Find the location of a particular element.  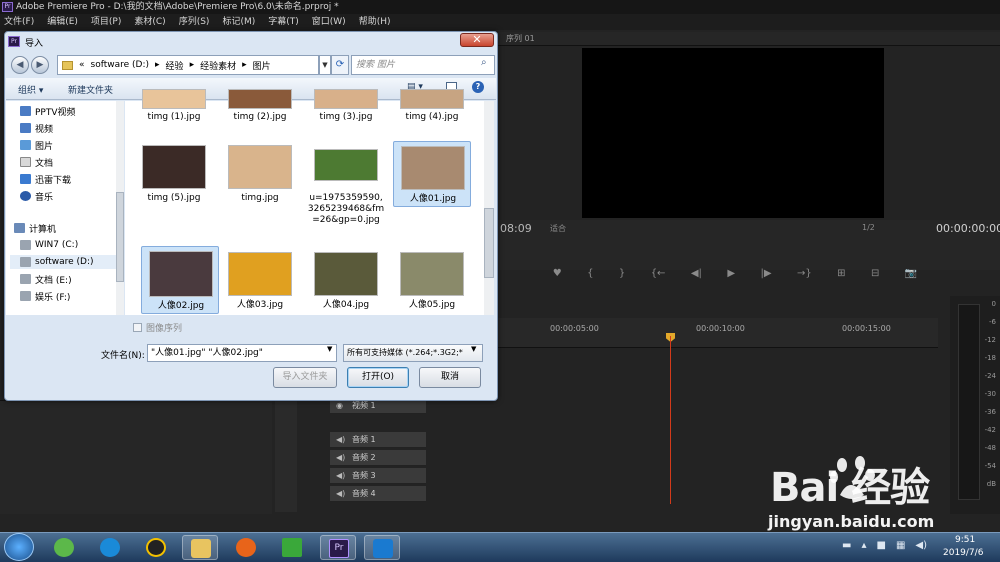

playhead-timecode: 08:09 is located at coordinates (516, 228).